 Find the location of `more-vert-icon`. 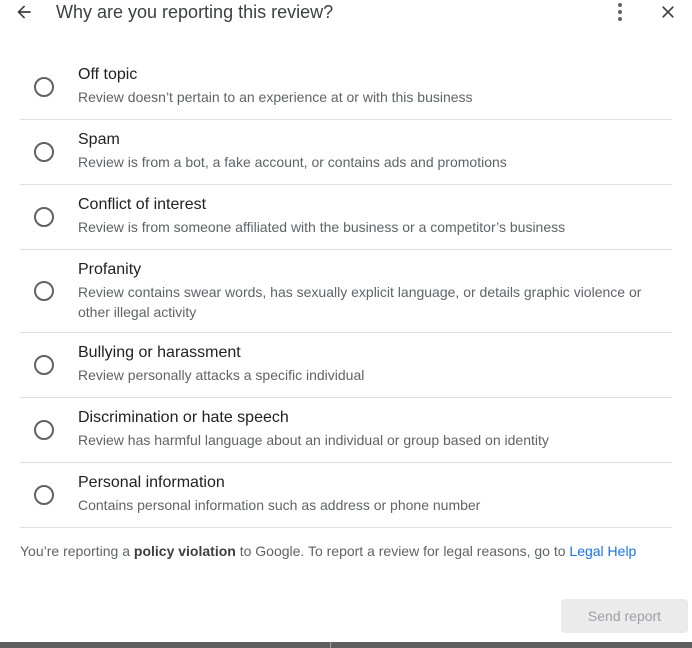

more-vert-icon is located at coordinates (620, 12).